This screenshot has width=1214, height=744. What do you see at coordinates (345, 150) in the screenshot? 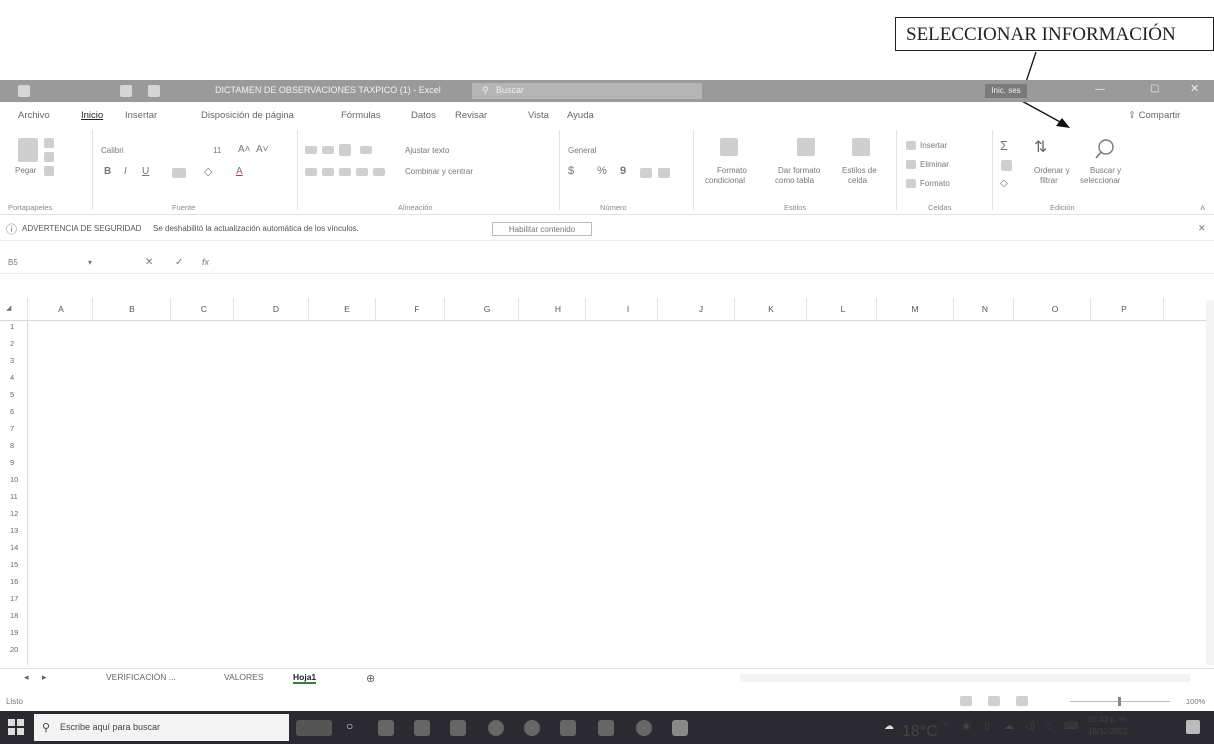
I see `align-bottom-icon` at bounding box center [345, 150].